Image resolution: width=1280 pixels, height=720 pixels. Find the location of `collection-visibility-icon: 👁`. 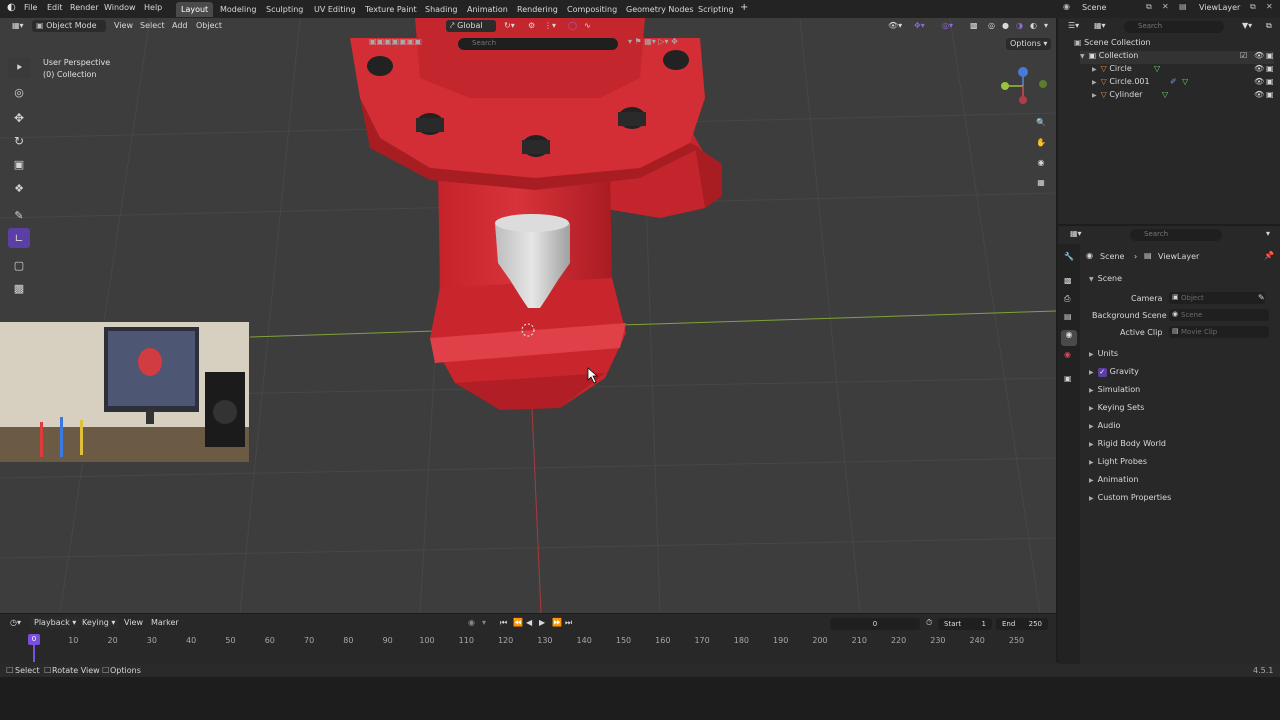

collection-visibility-icon: 👁 is located at coordinates (1259, 55).